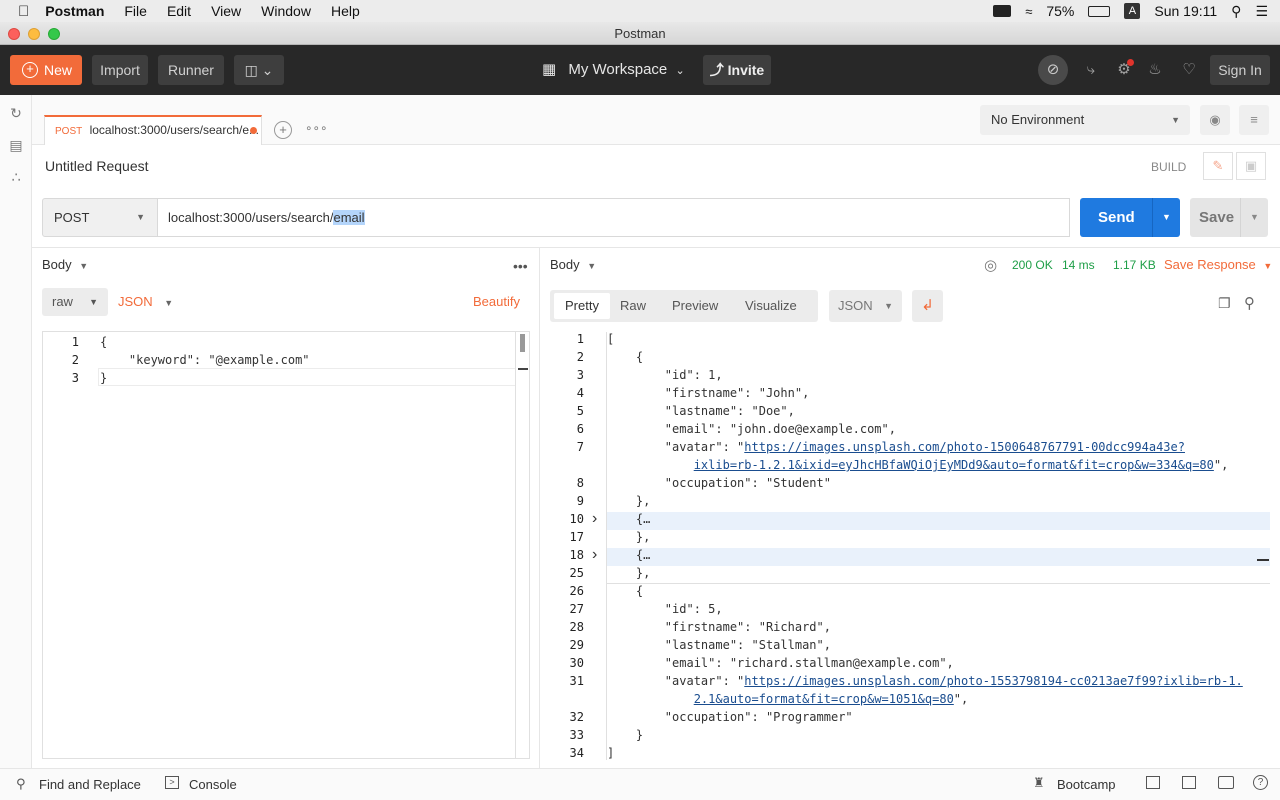  I want to click on capture-requests-icon: ⤷, so click(1091, 70).